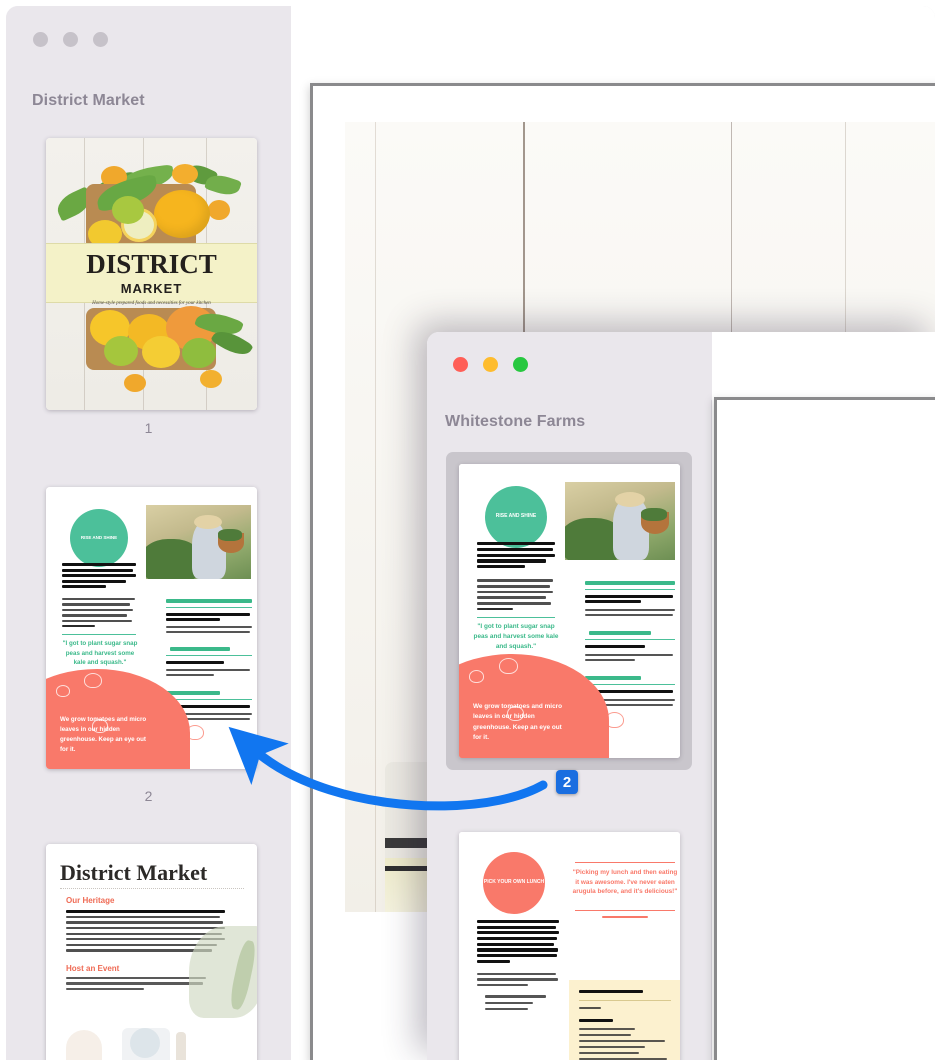 The height and width of the screenshot is (1060, 935). I want to click on front-window-traffic-lights, so click(490, 364).